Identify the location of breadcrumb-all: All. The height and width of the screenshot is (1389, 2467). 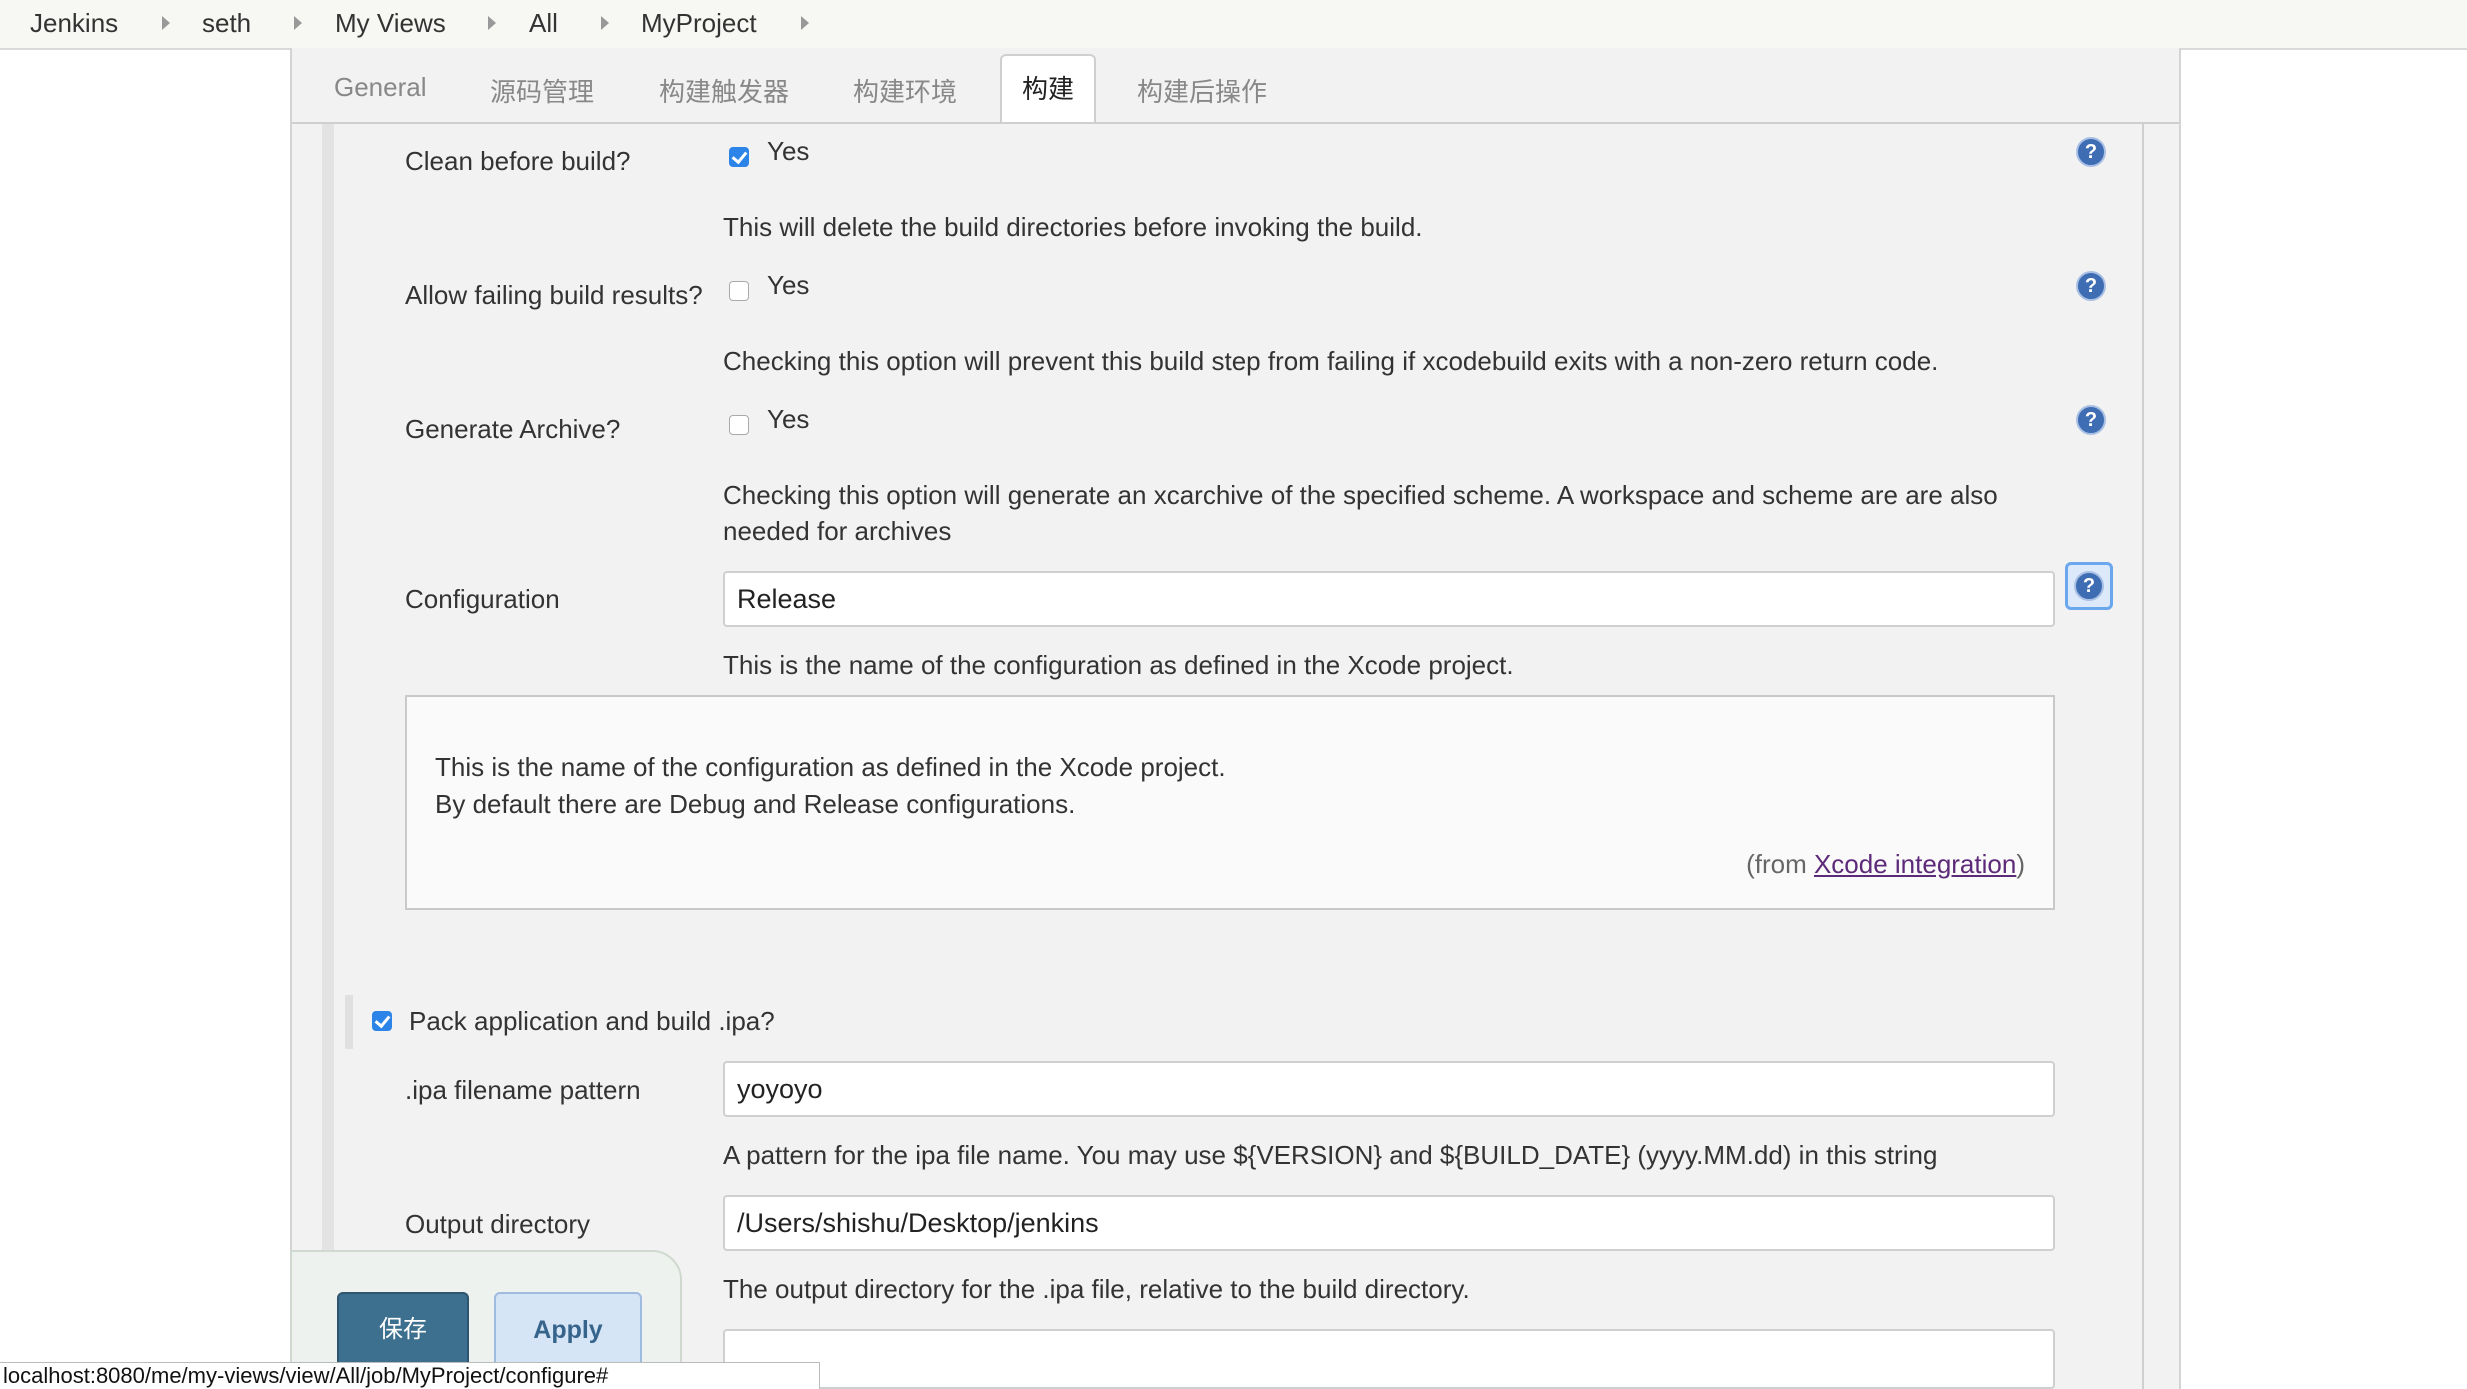
(543, 23).